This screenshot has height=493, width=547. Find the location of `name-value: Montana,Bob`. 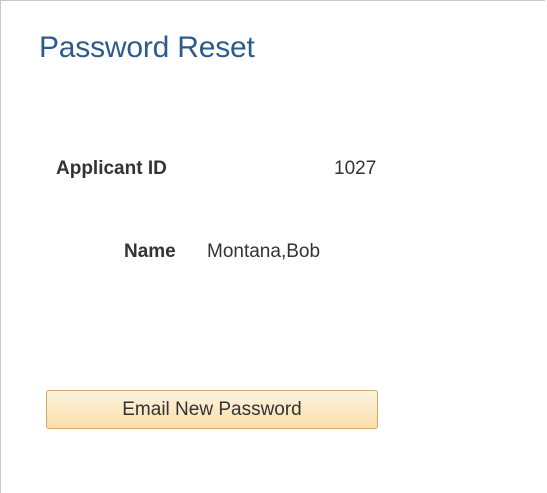

name-value: Montana,Bob is located at coordinates (264, 251).